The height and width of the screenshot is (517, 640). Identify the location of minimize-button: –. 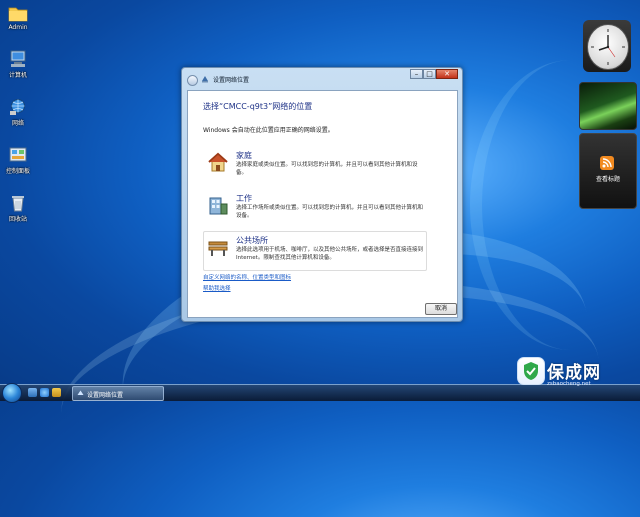
(416, 74).